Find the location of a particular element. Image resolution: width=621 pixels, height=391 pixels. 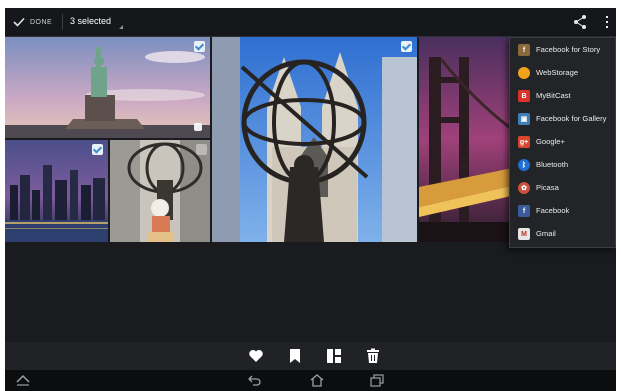

layout-button is located at coordinates (334, 356).